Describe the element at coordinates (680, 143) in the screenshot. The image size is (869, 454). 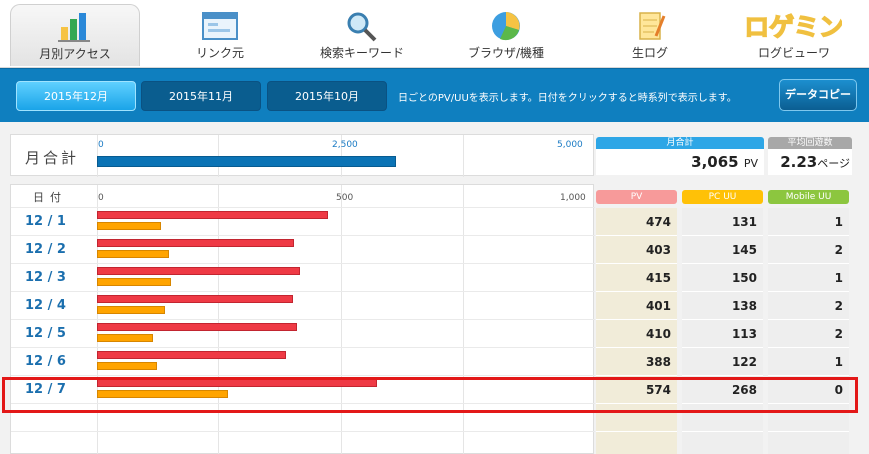
I see `monthly-total-stat-label: 月合計` at that location.